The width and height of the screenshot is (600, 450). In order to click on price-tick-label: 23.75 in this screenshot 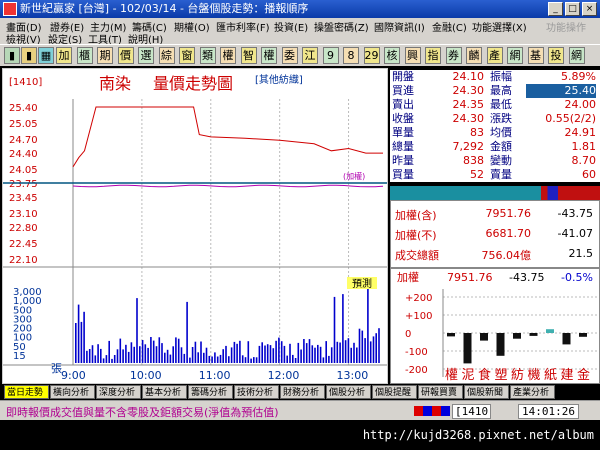, I will do `click(23, 184)`.